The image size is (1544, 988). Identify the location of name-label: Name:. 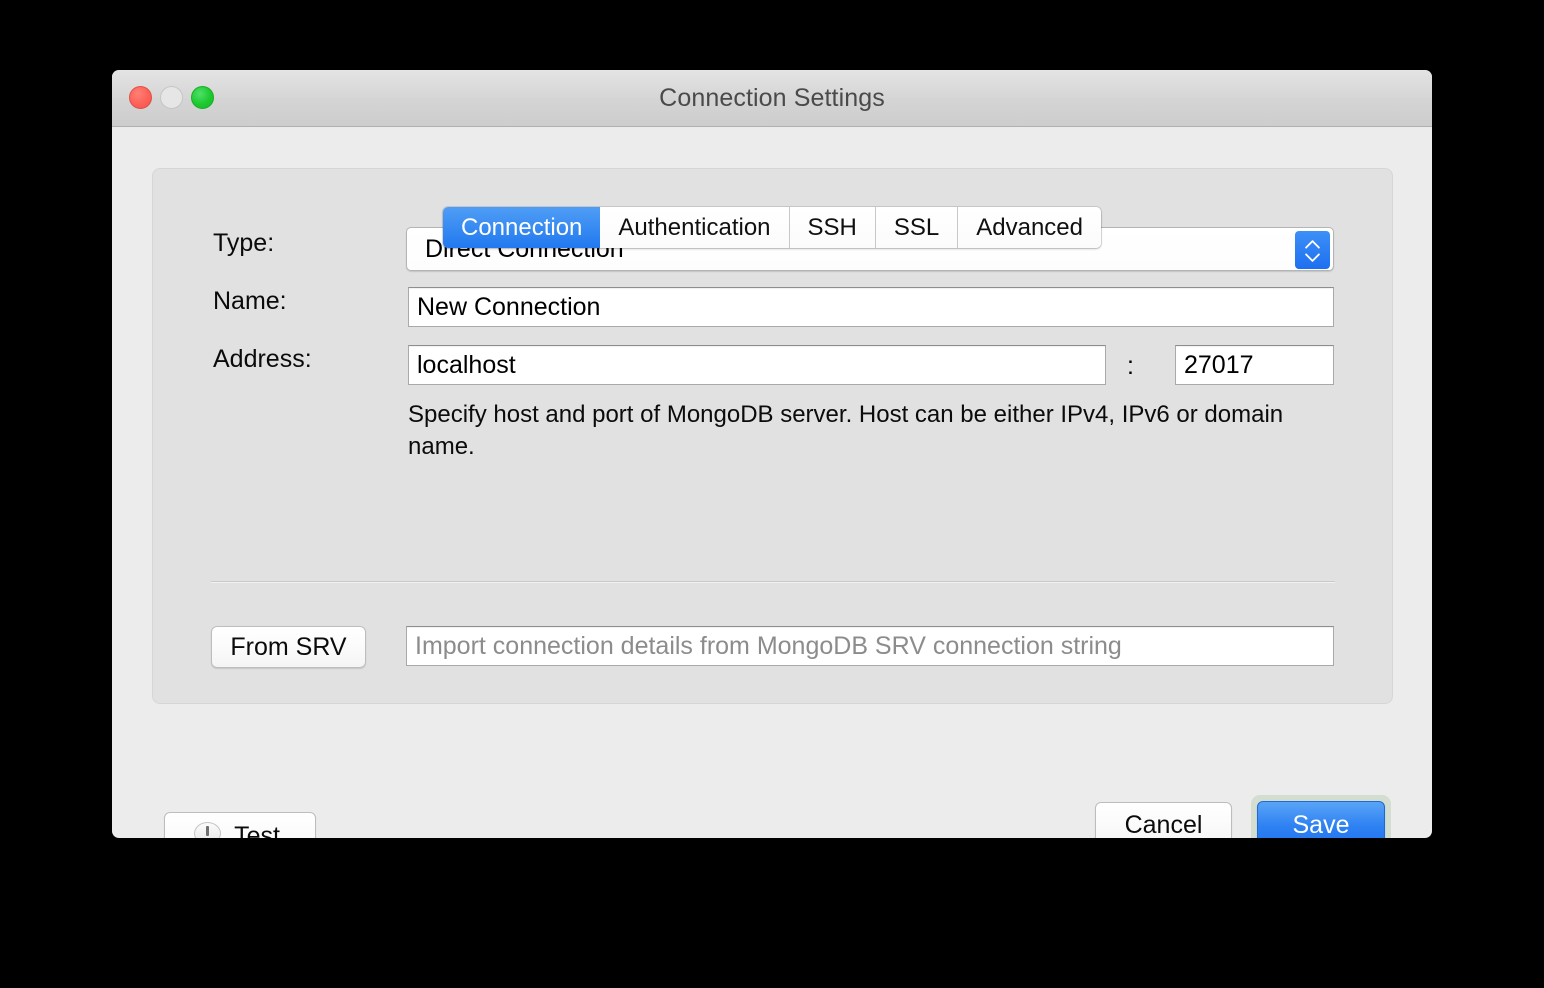
(250, 301).